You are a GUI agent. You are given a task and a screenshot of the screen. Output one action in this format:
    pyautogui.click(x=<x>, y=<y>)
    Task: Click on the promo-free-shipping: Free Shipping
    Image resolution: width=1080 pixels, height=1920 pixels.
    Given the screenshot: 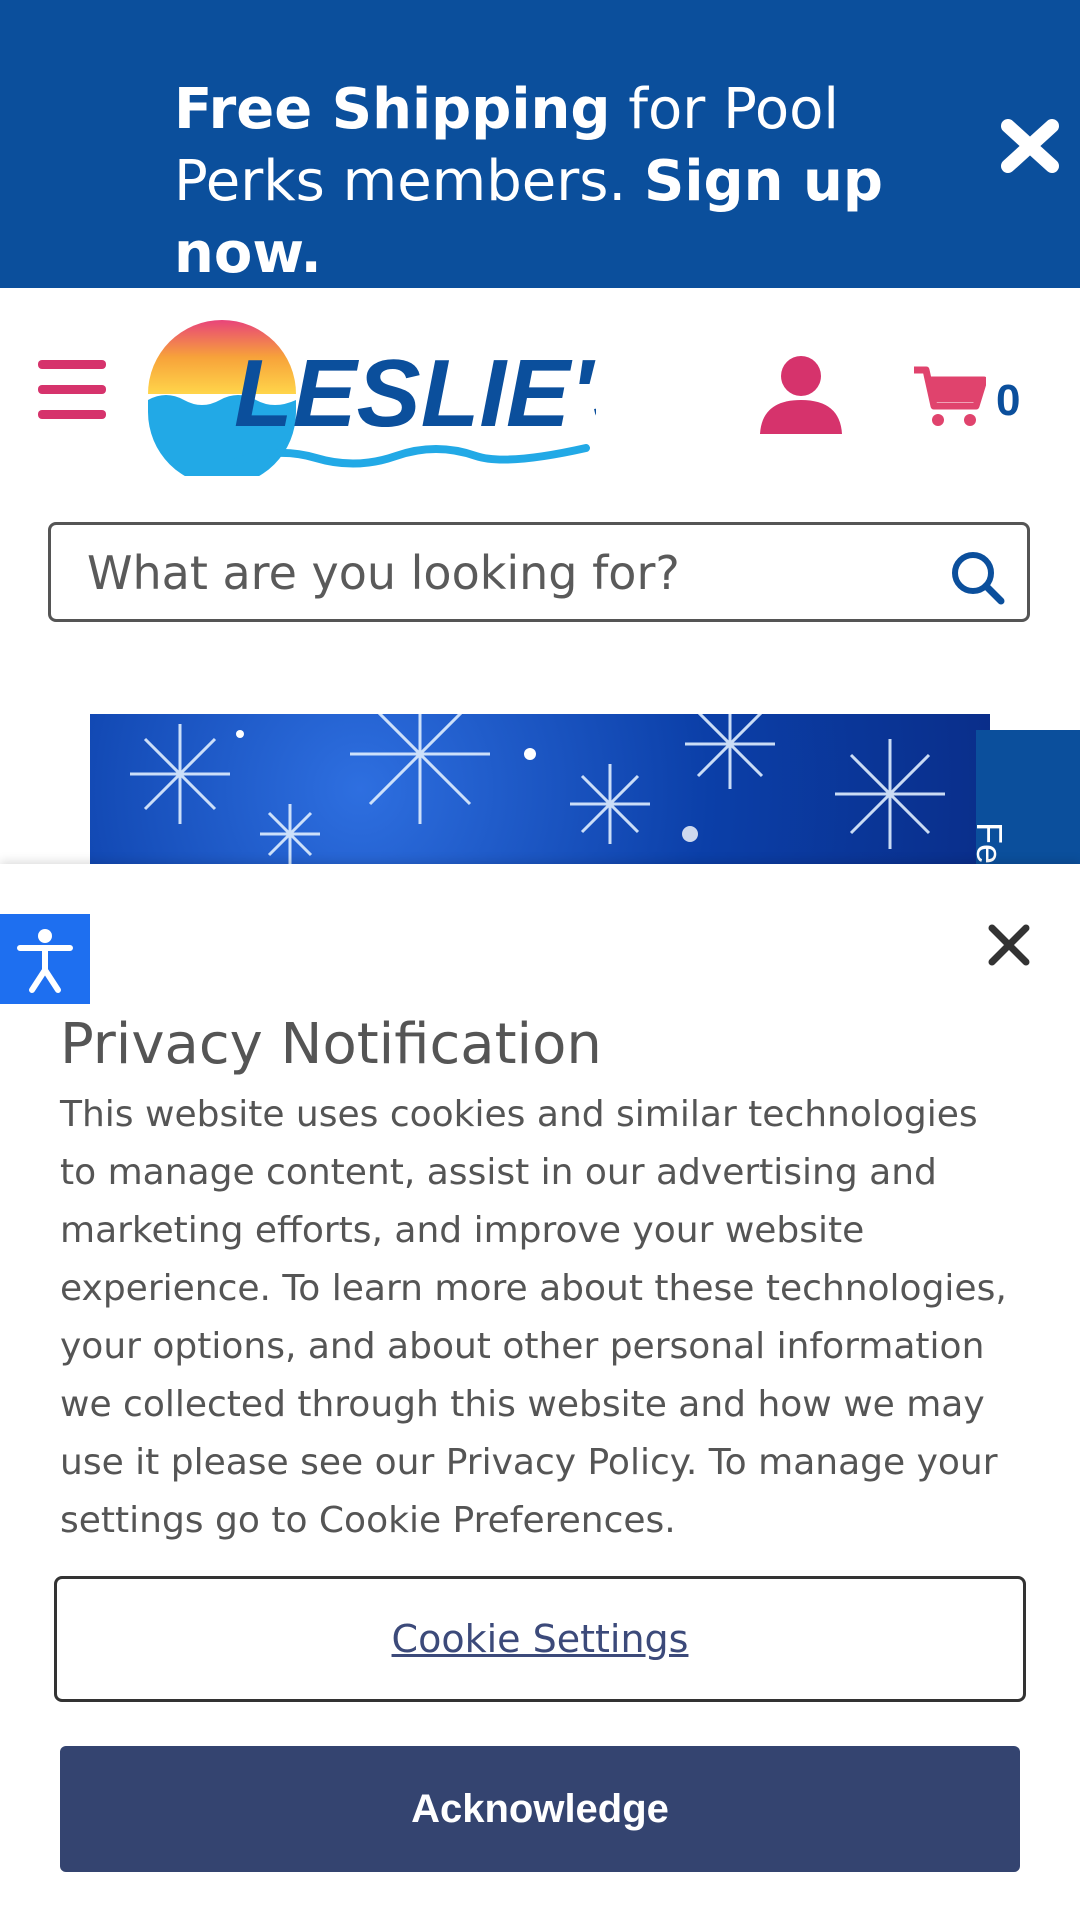 What is the action you would take?
    pyautogui.click(x=392, y=109)
    